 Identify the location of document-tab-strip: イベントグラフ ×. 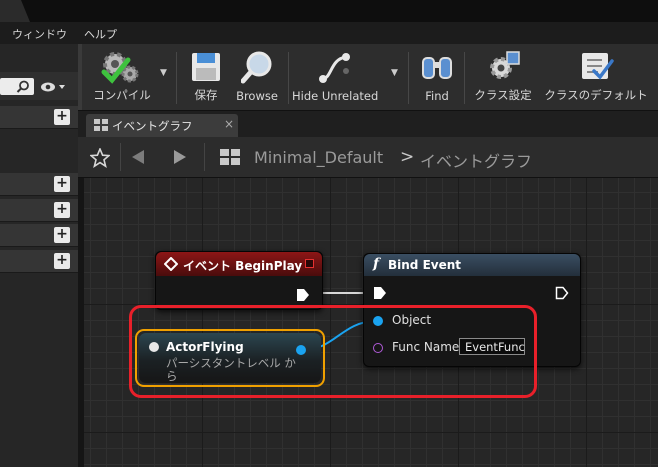
(368, 124).